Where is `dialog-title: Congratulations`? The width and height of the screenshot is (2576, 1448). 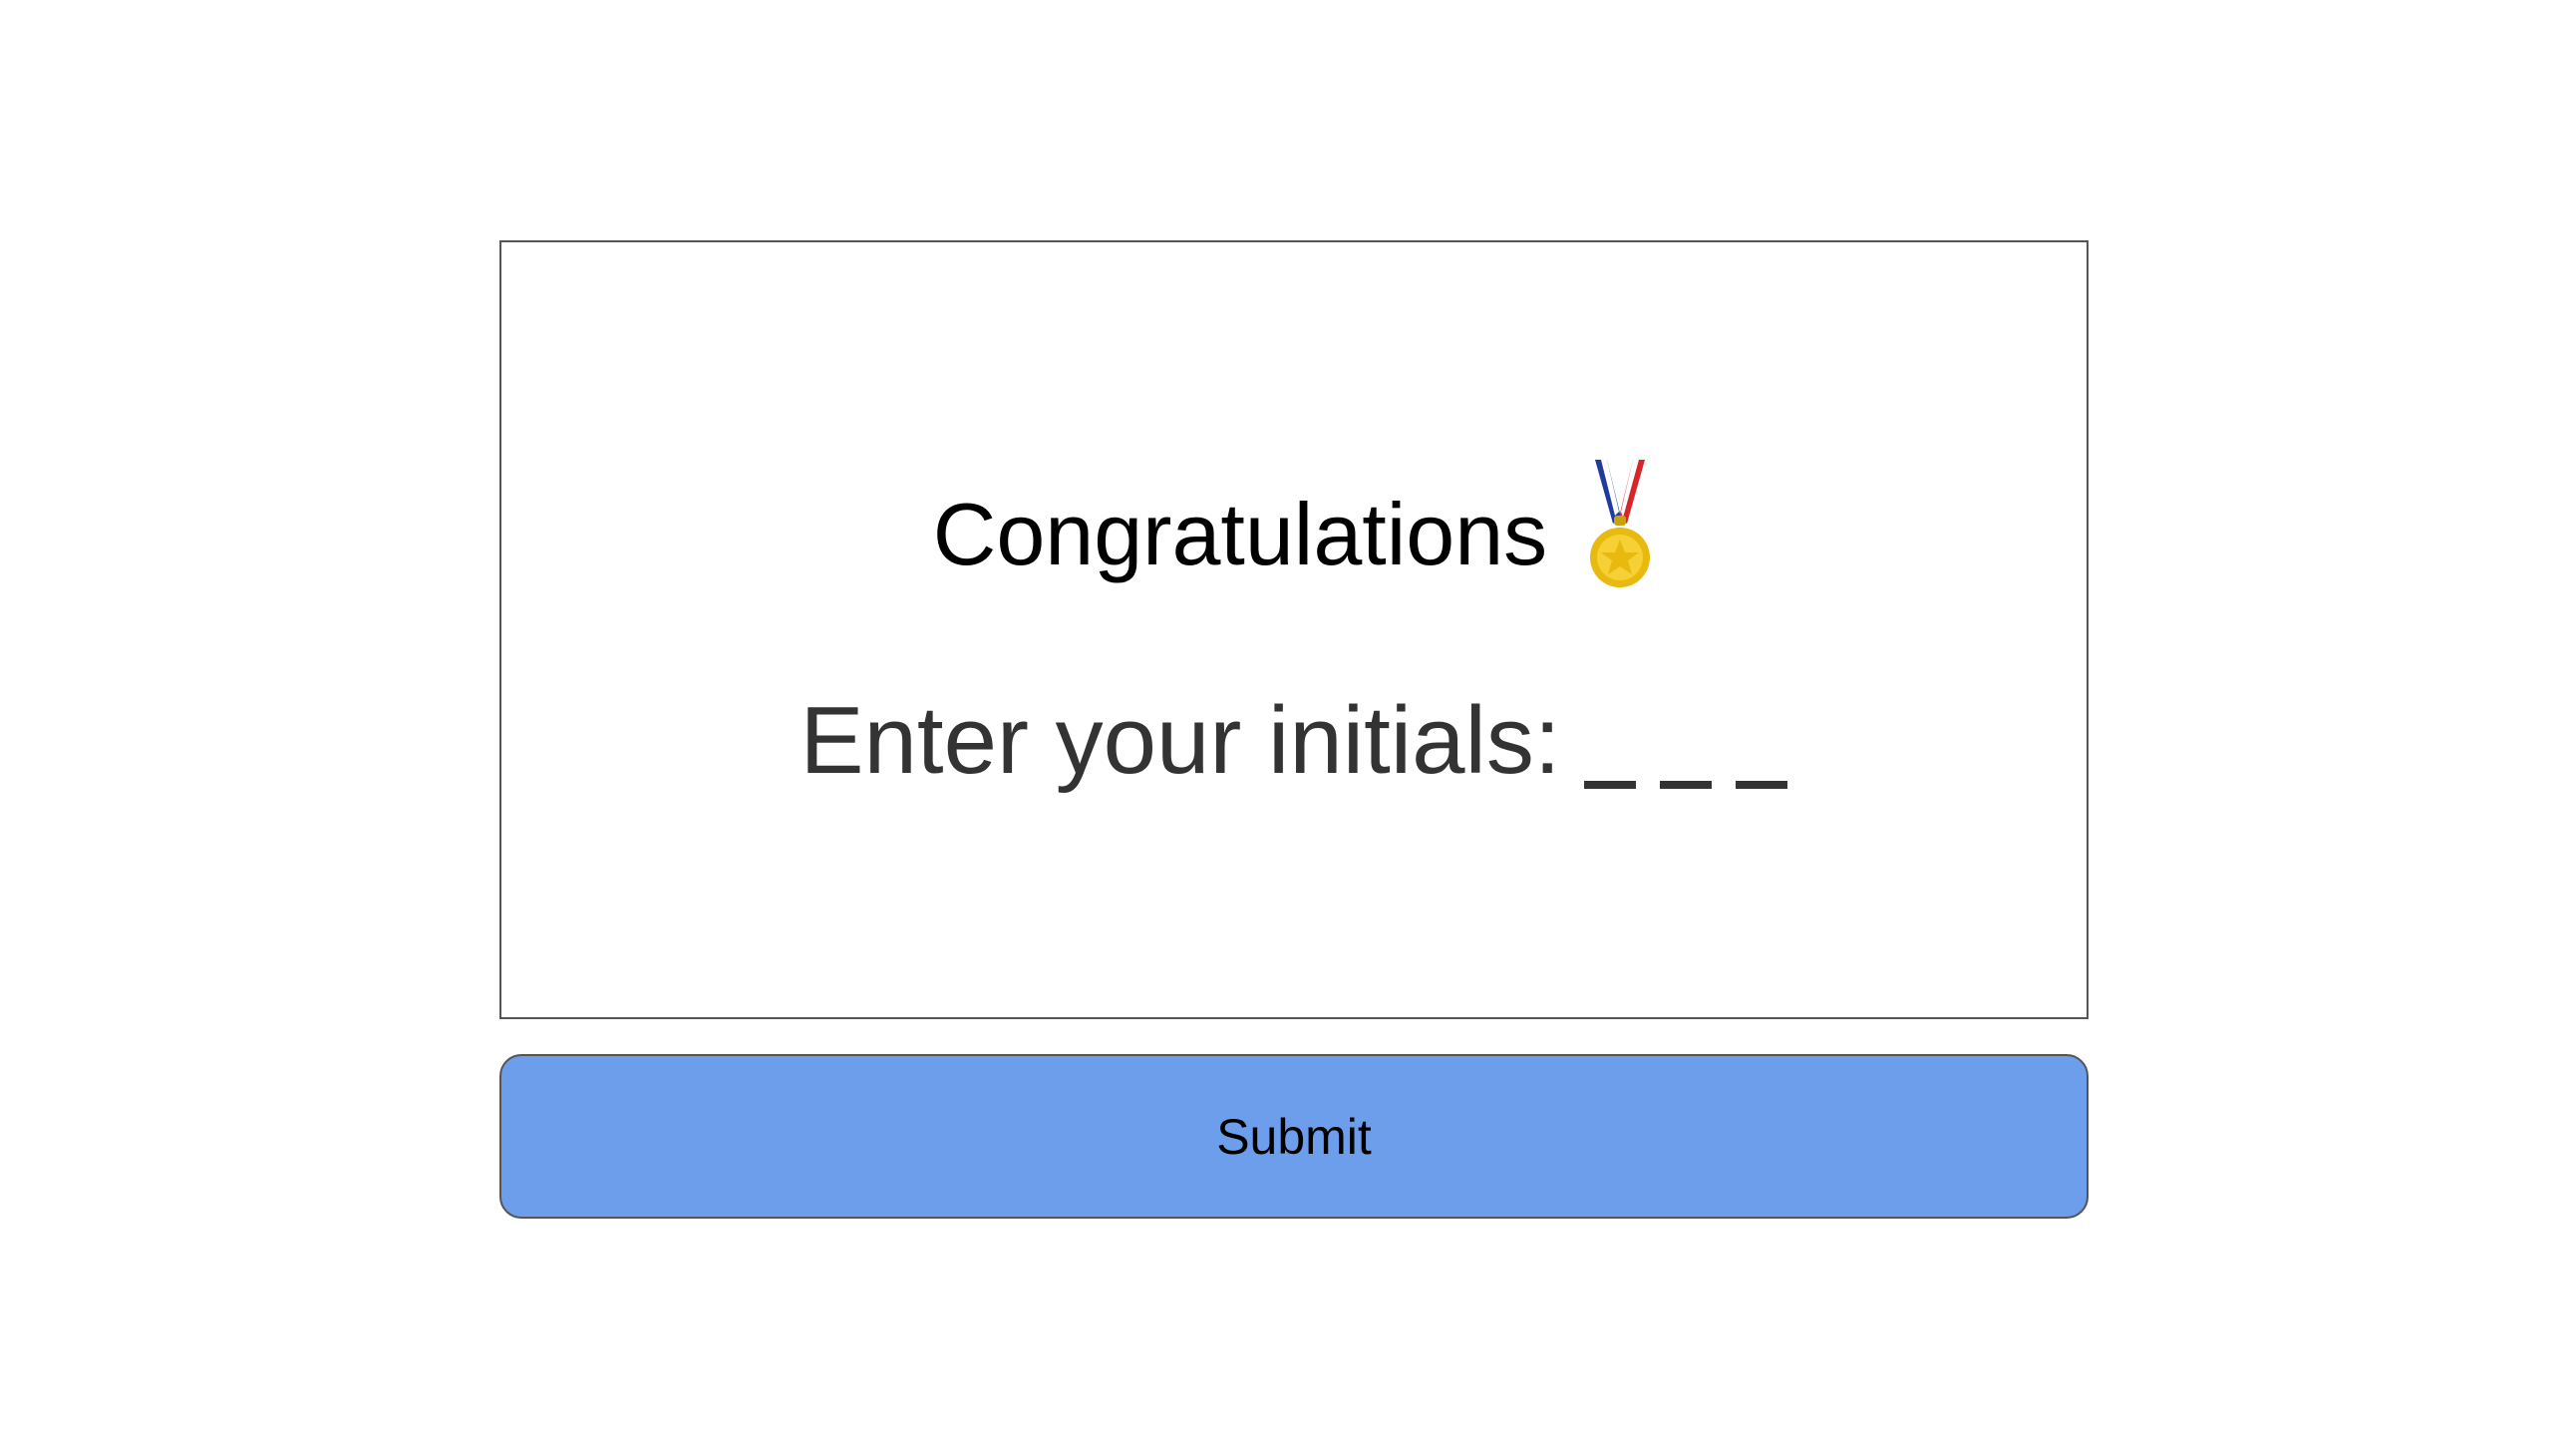
dialog-title: Congratulations is located at coordinates (1240, 534).